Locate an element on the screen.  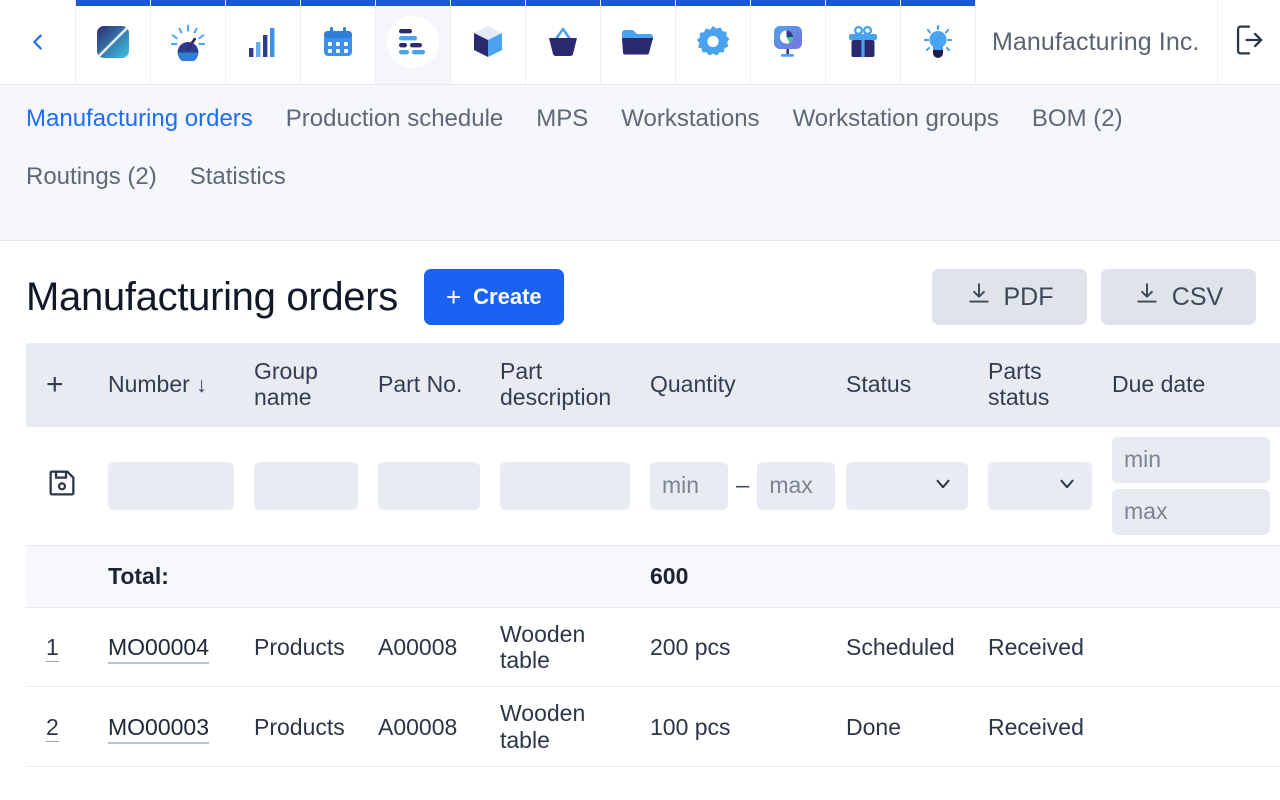
bar-chart-icon is located at coordinates (263, 42).